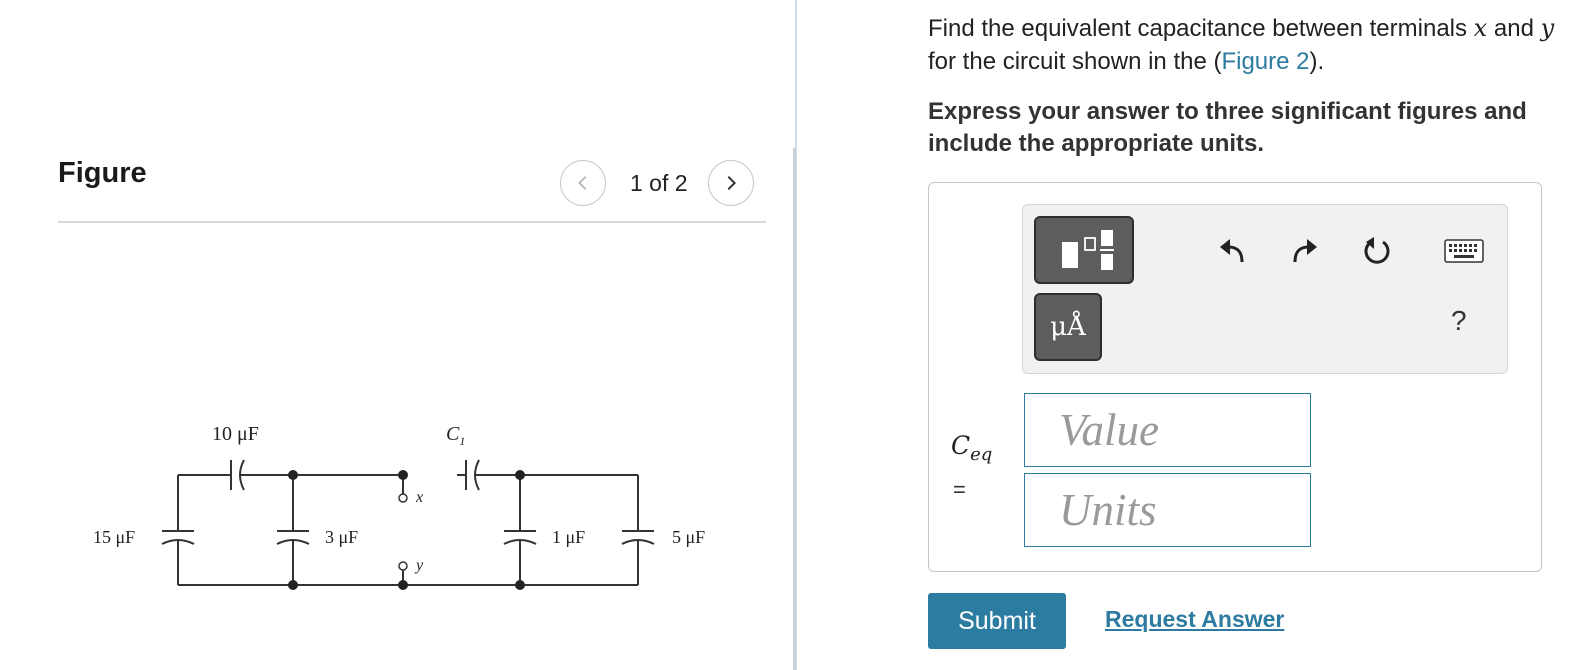 The image size is (1576, 670). I want to click on chevron-right-icon, so click(731, 183).